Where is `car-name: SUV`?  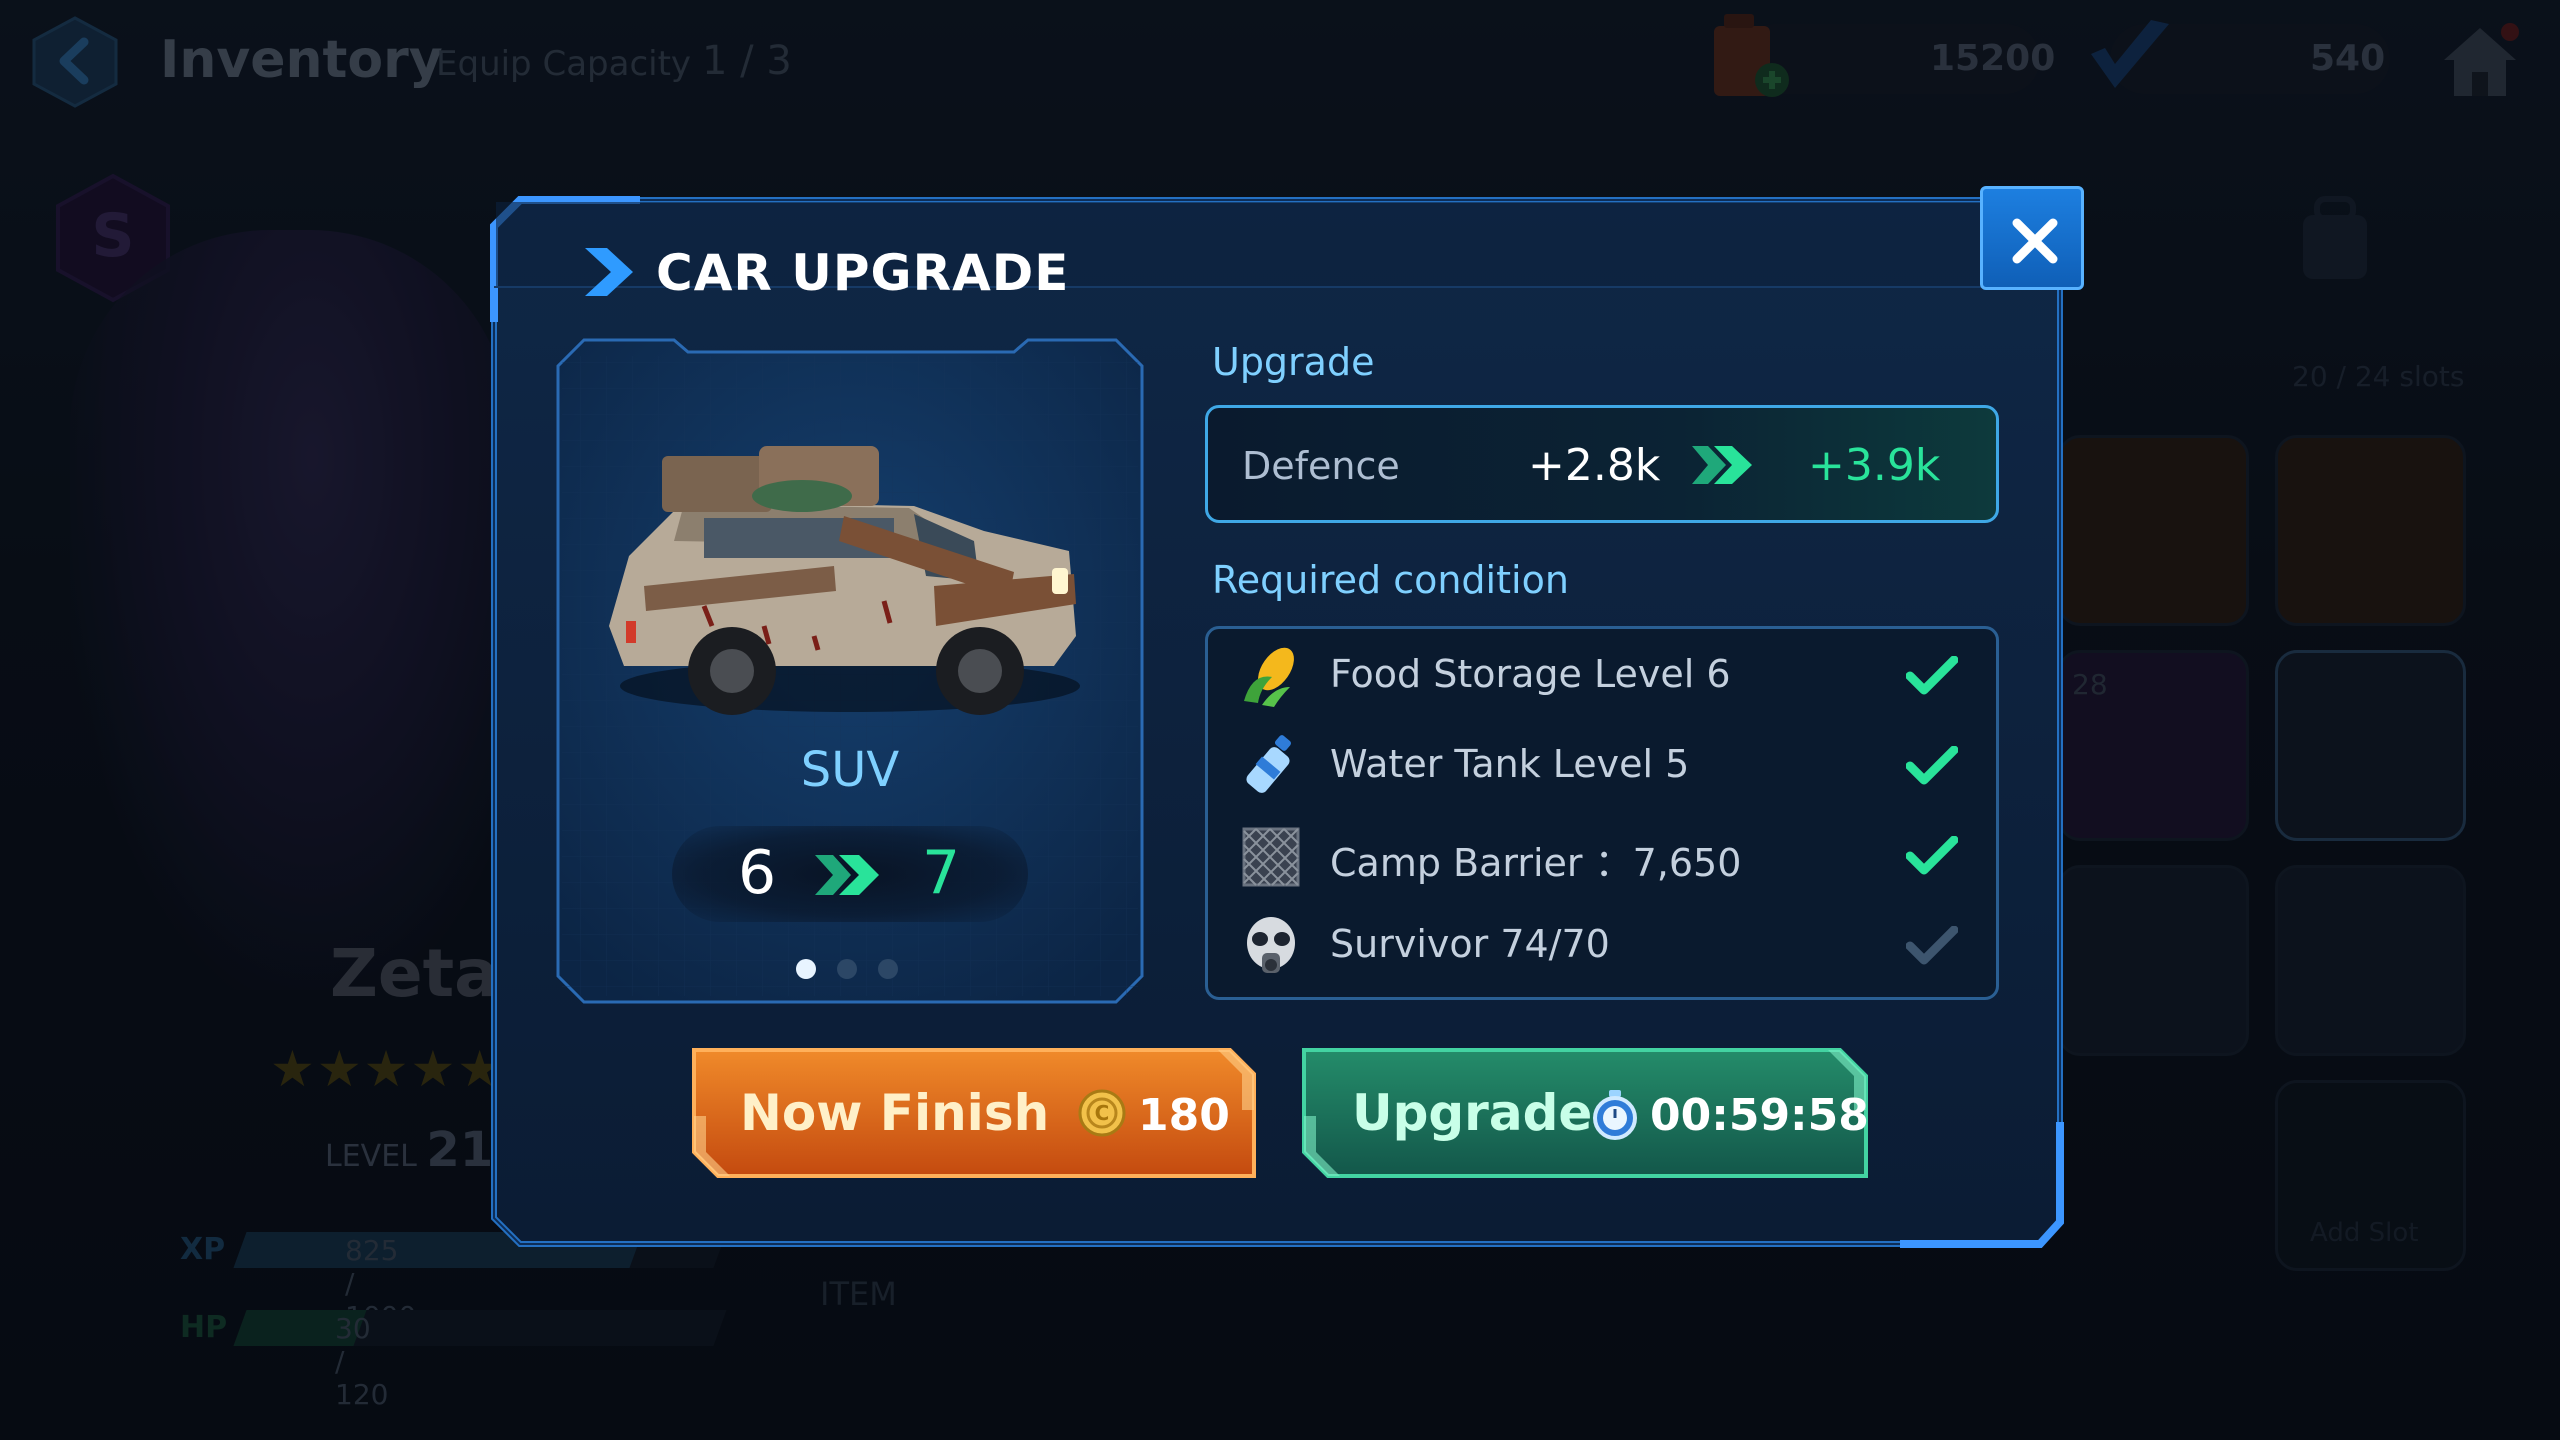
car-name: SUV is located at coordinates (850, 770).